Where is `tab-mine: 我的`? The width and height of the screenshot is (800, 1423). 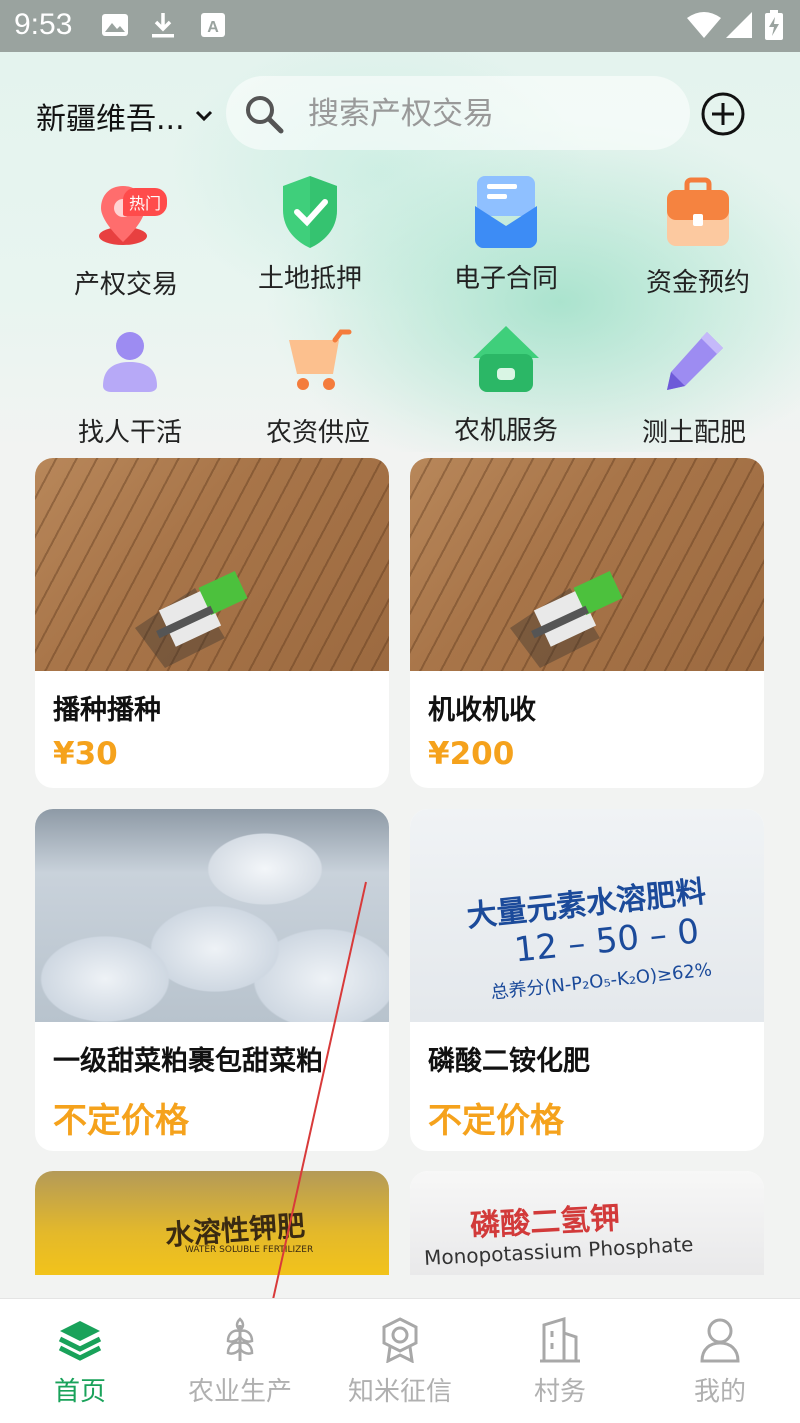 tab-mine: 我的 is located at coordinates (720, 1362).